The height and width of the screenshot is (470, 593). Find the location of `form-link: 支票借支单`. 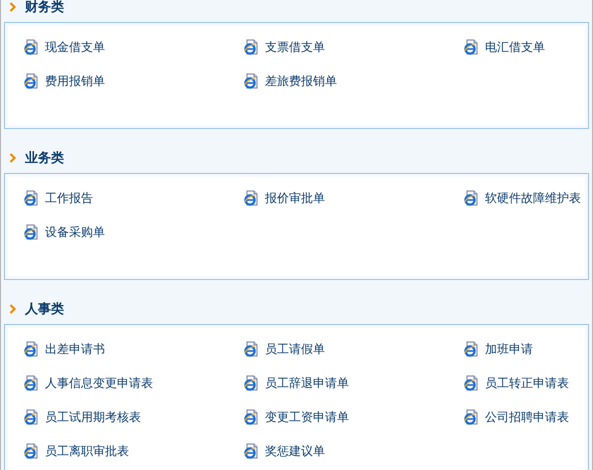

form-link: 支票借支单 is located at coordinates (295, 47).